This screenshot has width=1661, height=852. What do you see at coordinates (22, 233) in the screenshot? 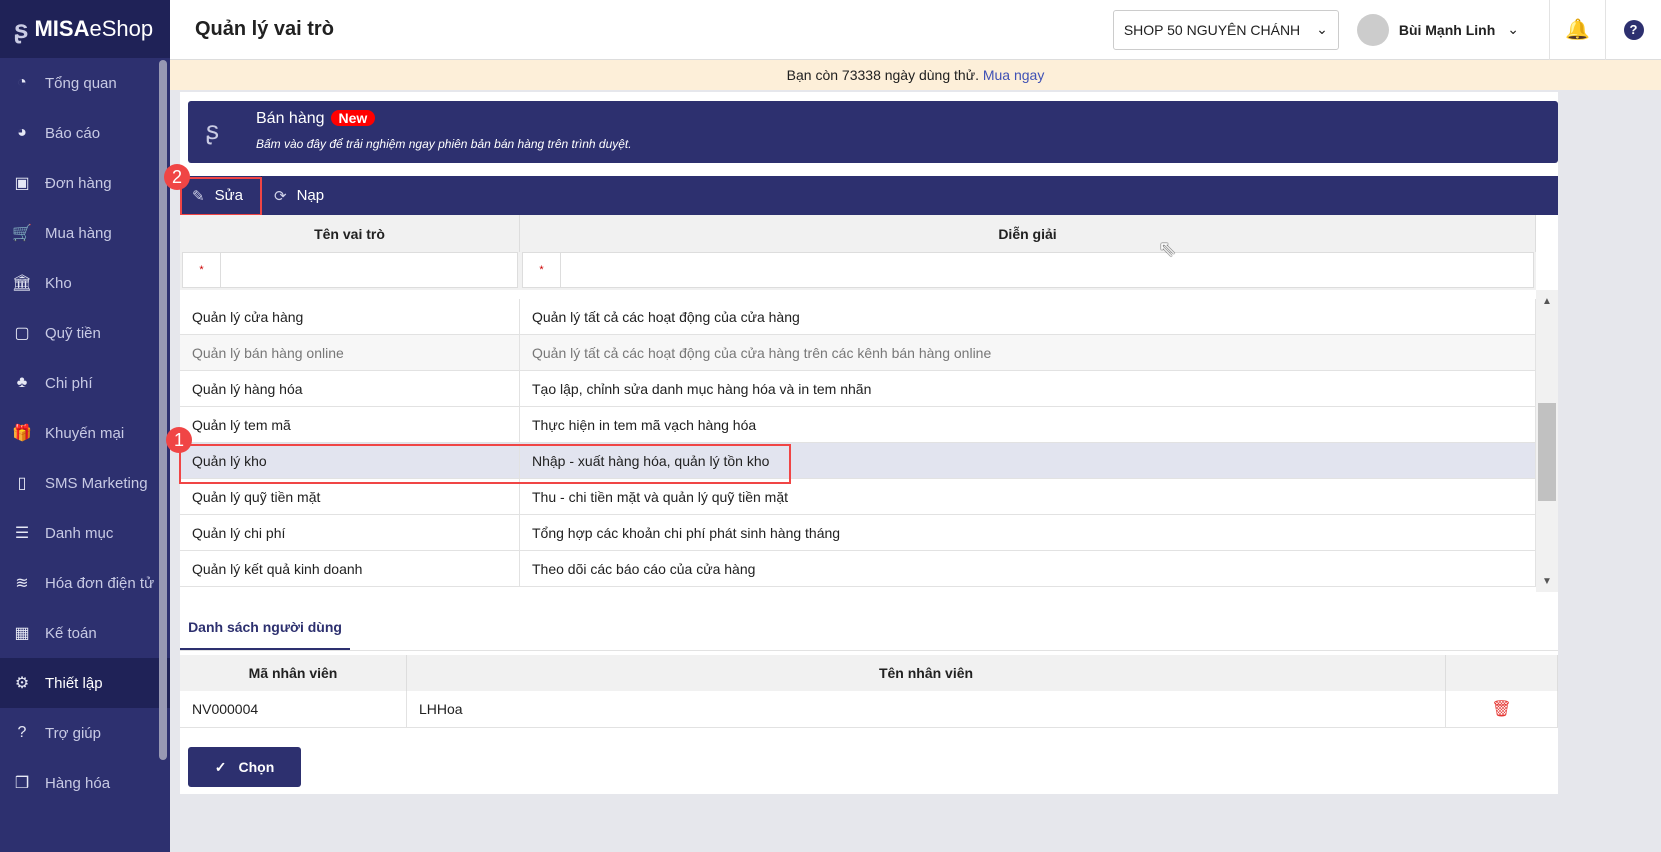
I see `cart-icon: 🛒` at bounding box center [22, 233].